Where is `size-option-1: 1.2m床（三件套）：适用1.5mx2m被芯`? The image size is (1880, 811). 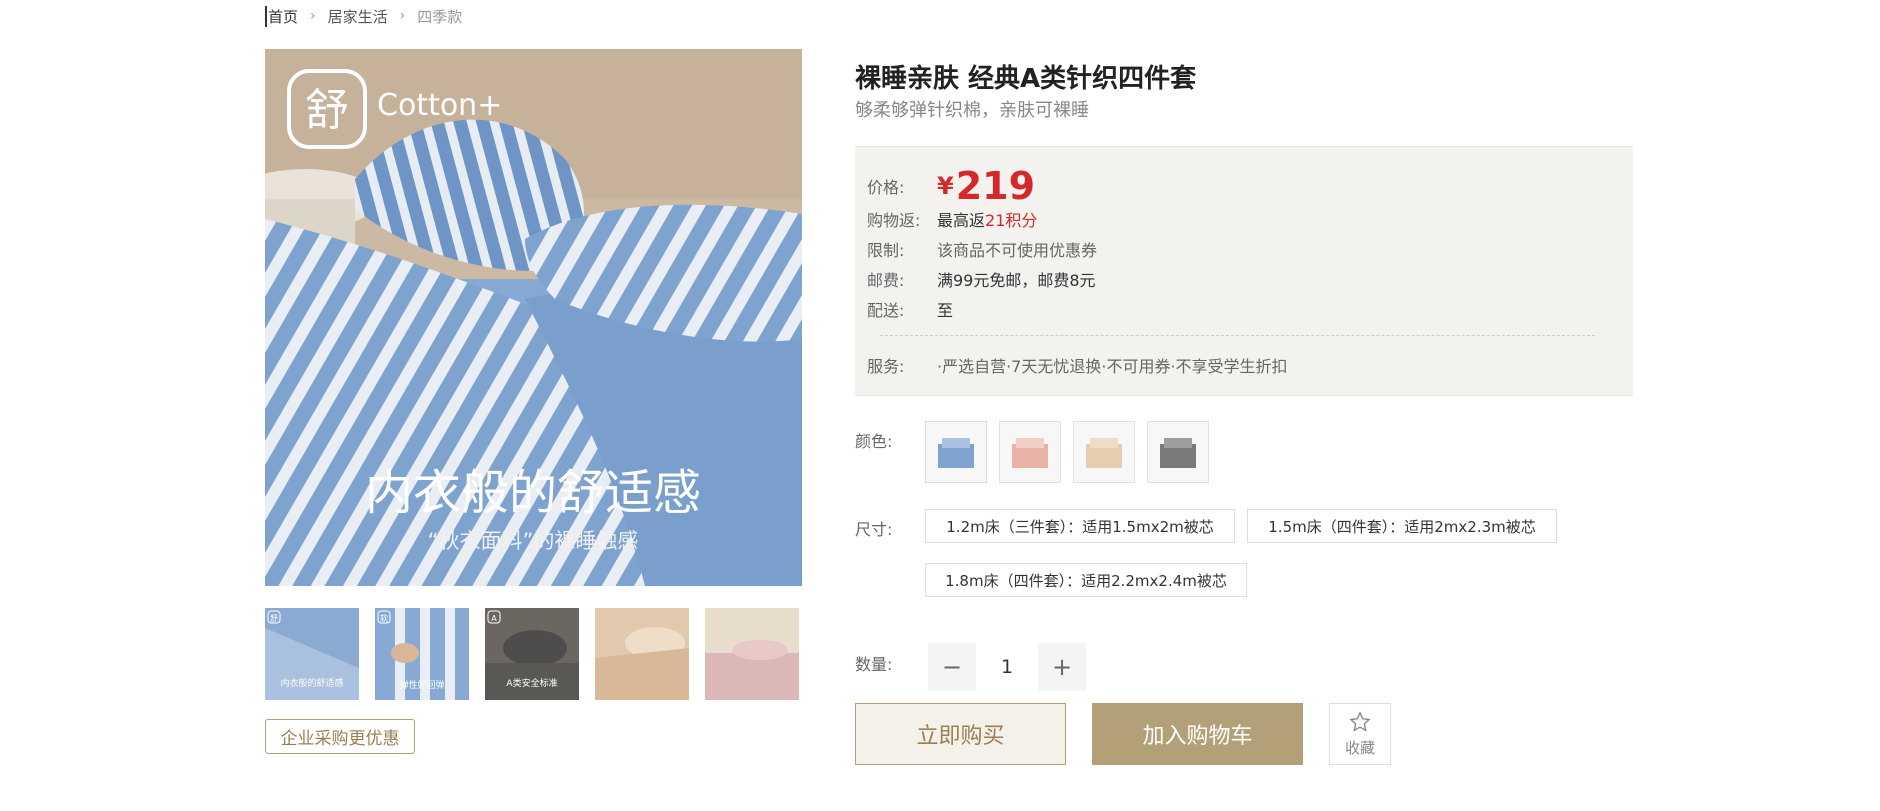 size-option-1: 1.2m床（三件套）：适用1.5mx2m被芯 is located at coordinates (1080, 526).